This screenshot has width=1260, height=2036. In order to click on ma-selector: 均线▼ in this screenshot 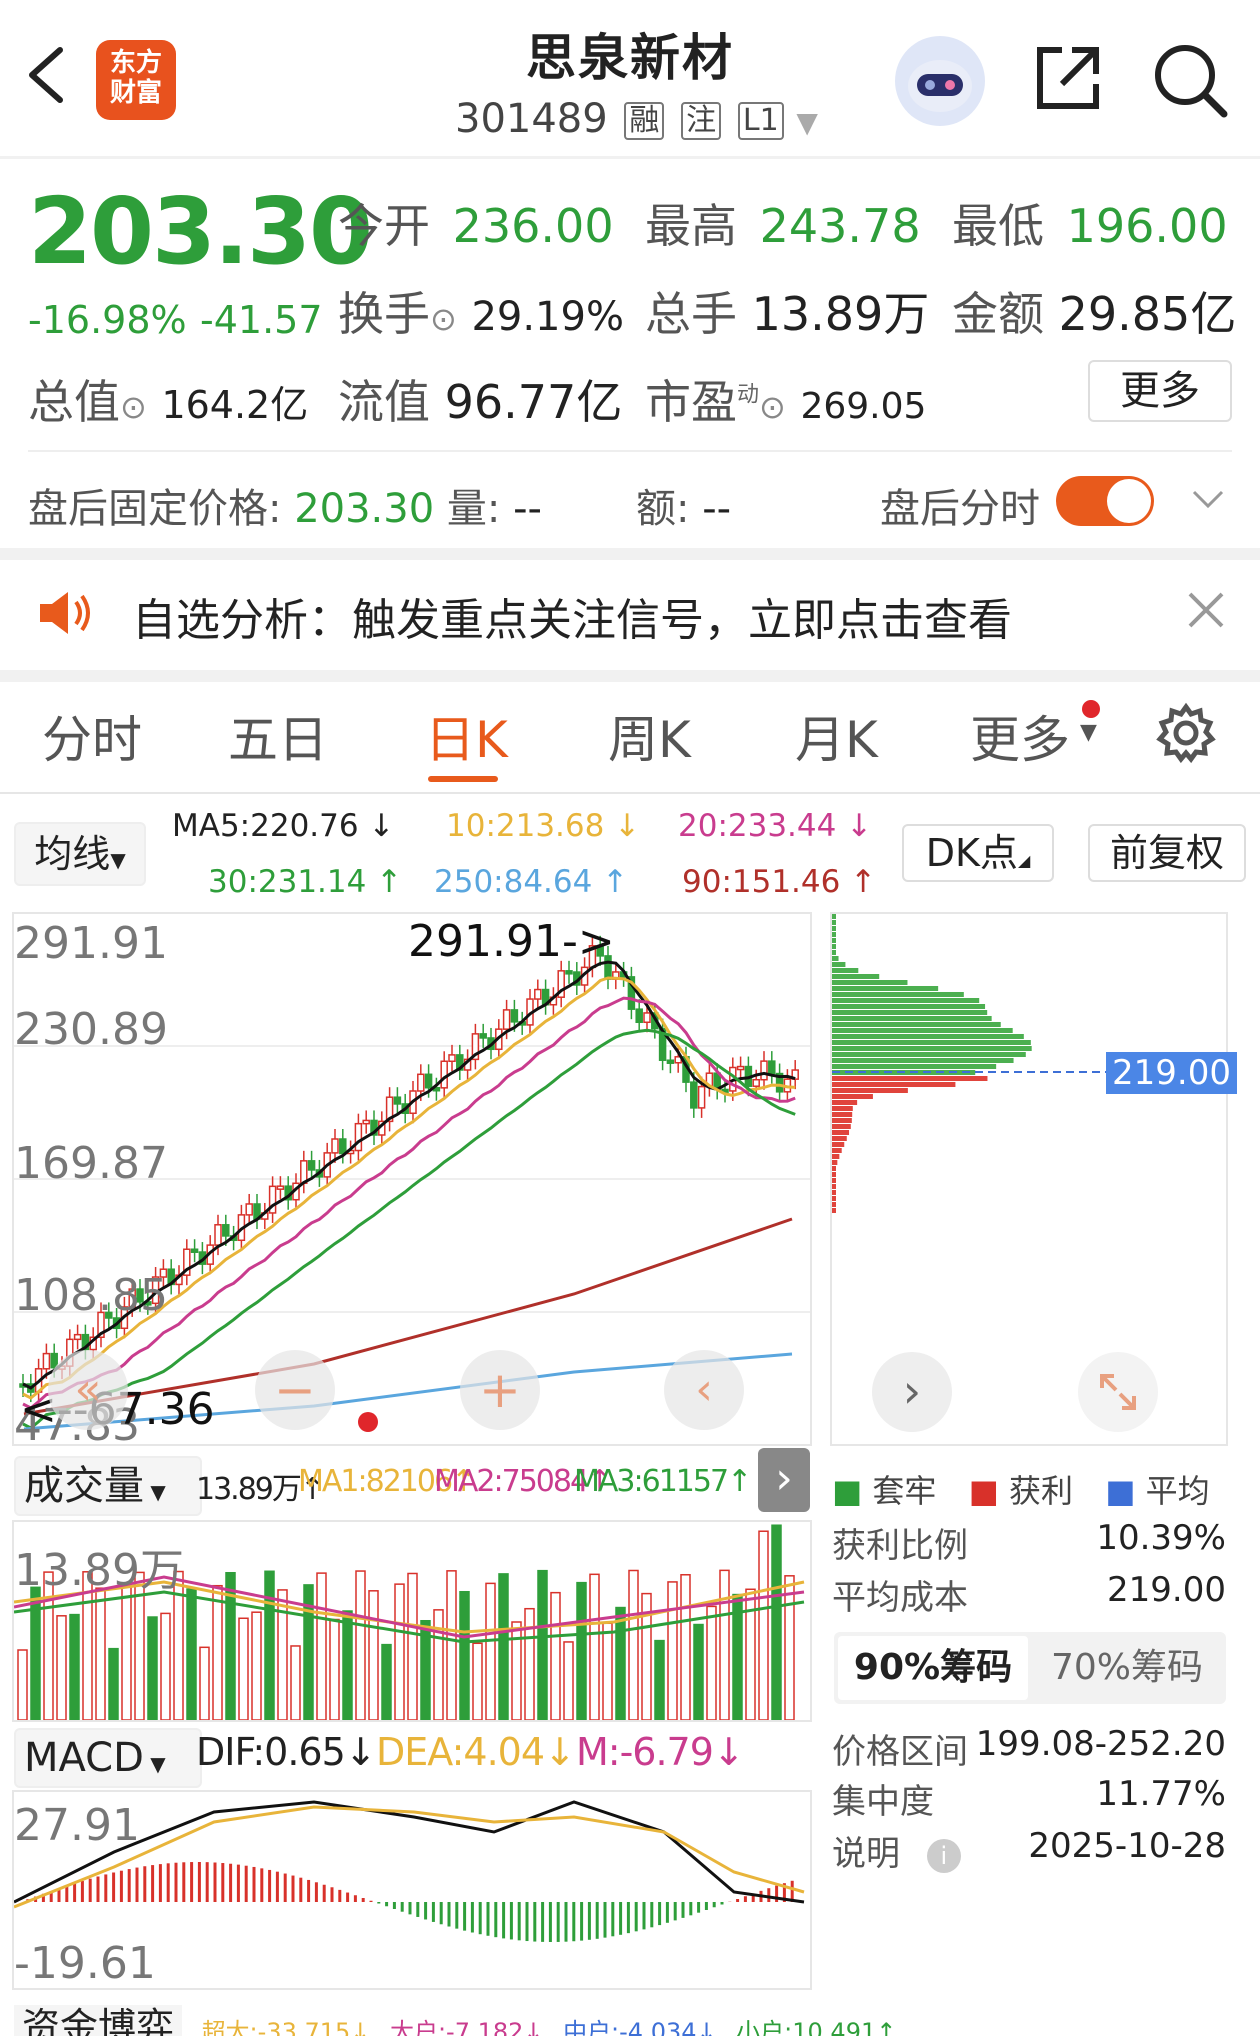, I will do `click(80, 854)`.